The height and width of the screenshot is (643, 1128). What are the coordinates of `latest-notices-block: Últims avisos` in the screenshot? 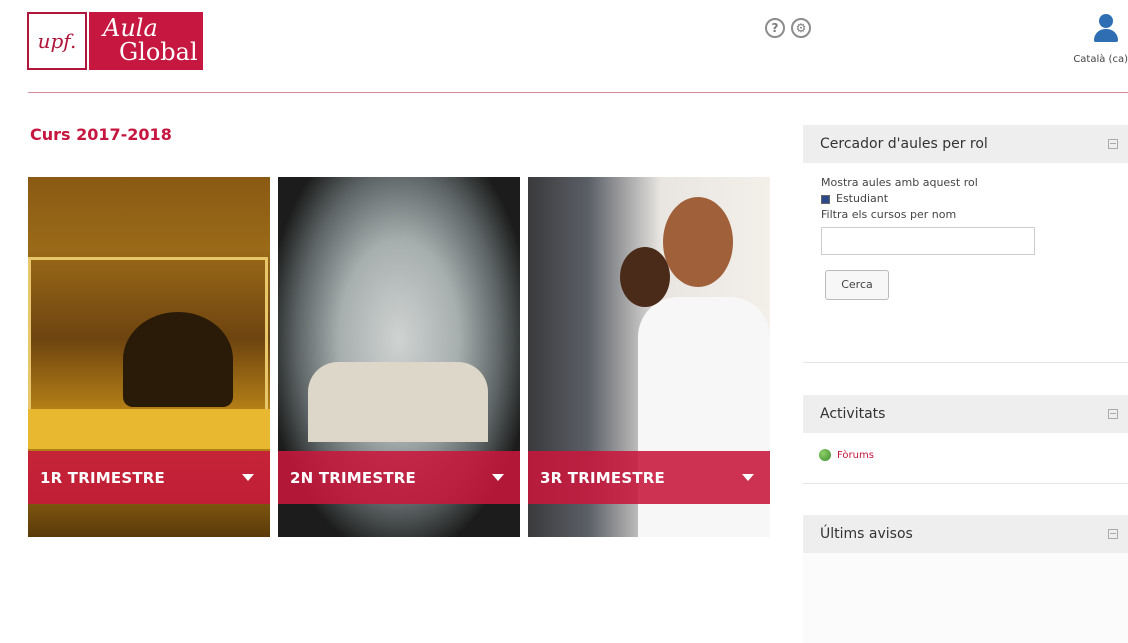 It's located at (965, 579).